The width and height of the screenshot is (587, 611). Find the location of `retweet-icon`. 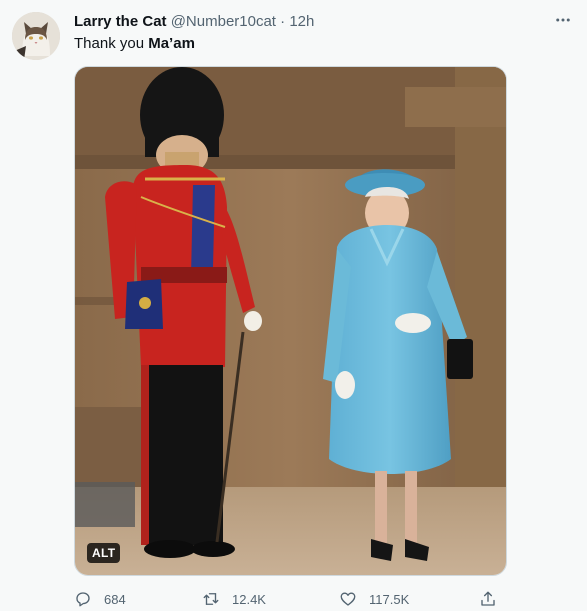

retweet-icon is located at coordinates (211, 599).